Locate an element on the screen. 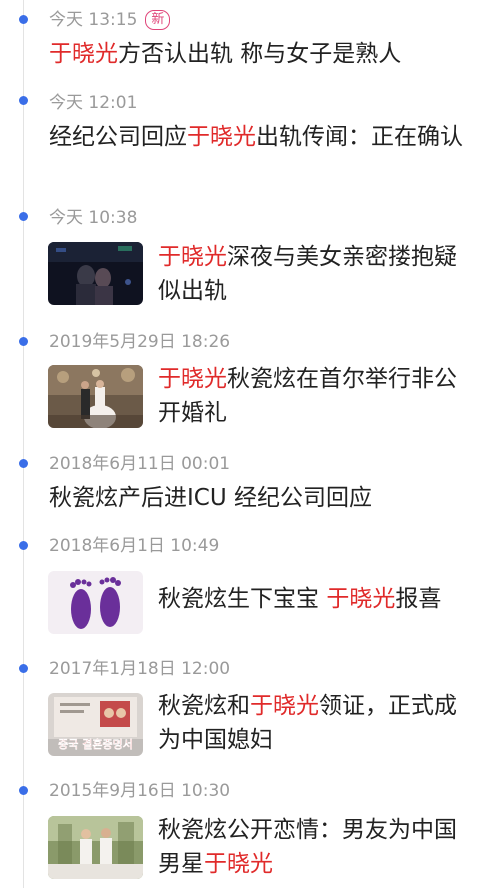 This screenshot has height=888, width=494. marriage-certificate-photo-thumbnail: 중국 결혼증명서 is located at coordinates (95, 724).